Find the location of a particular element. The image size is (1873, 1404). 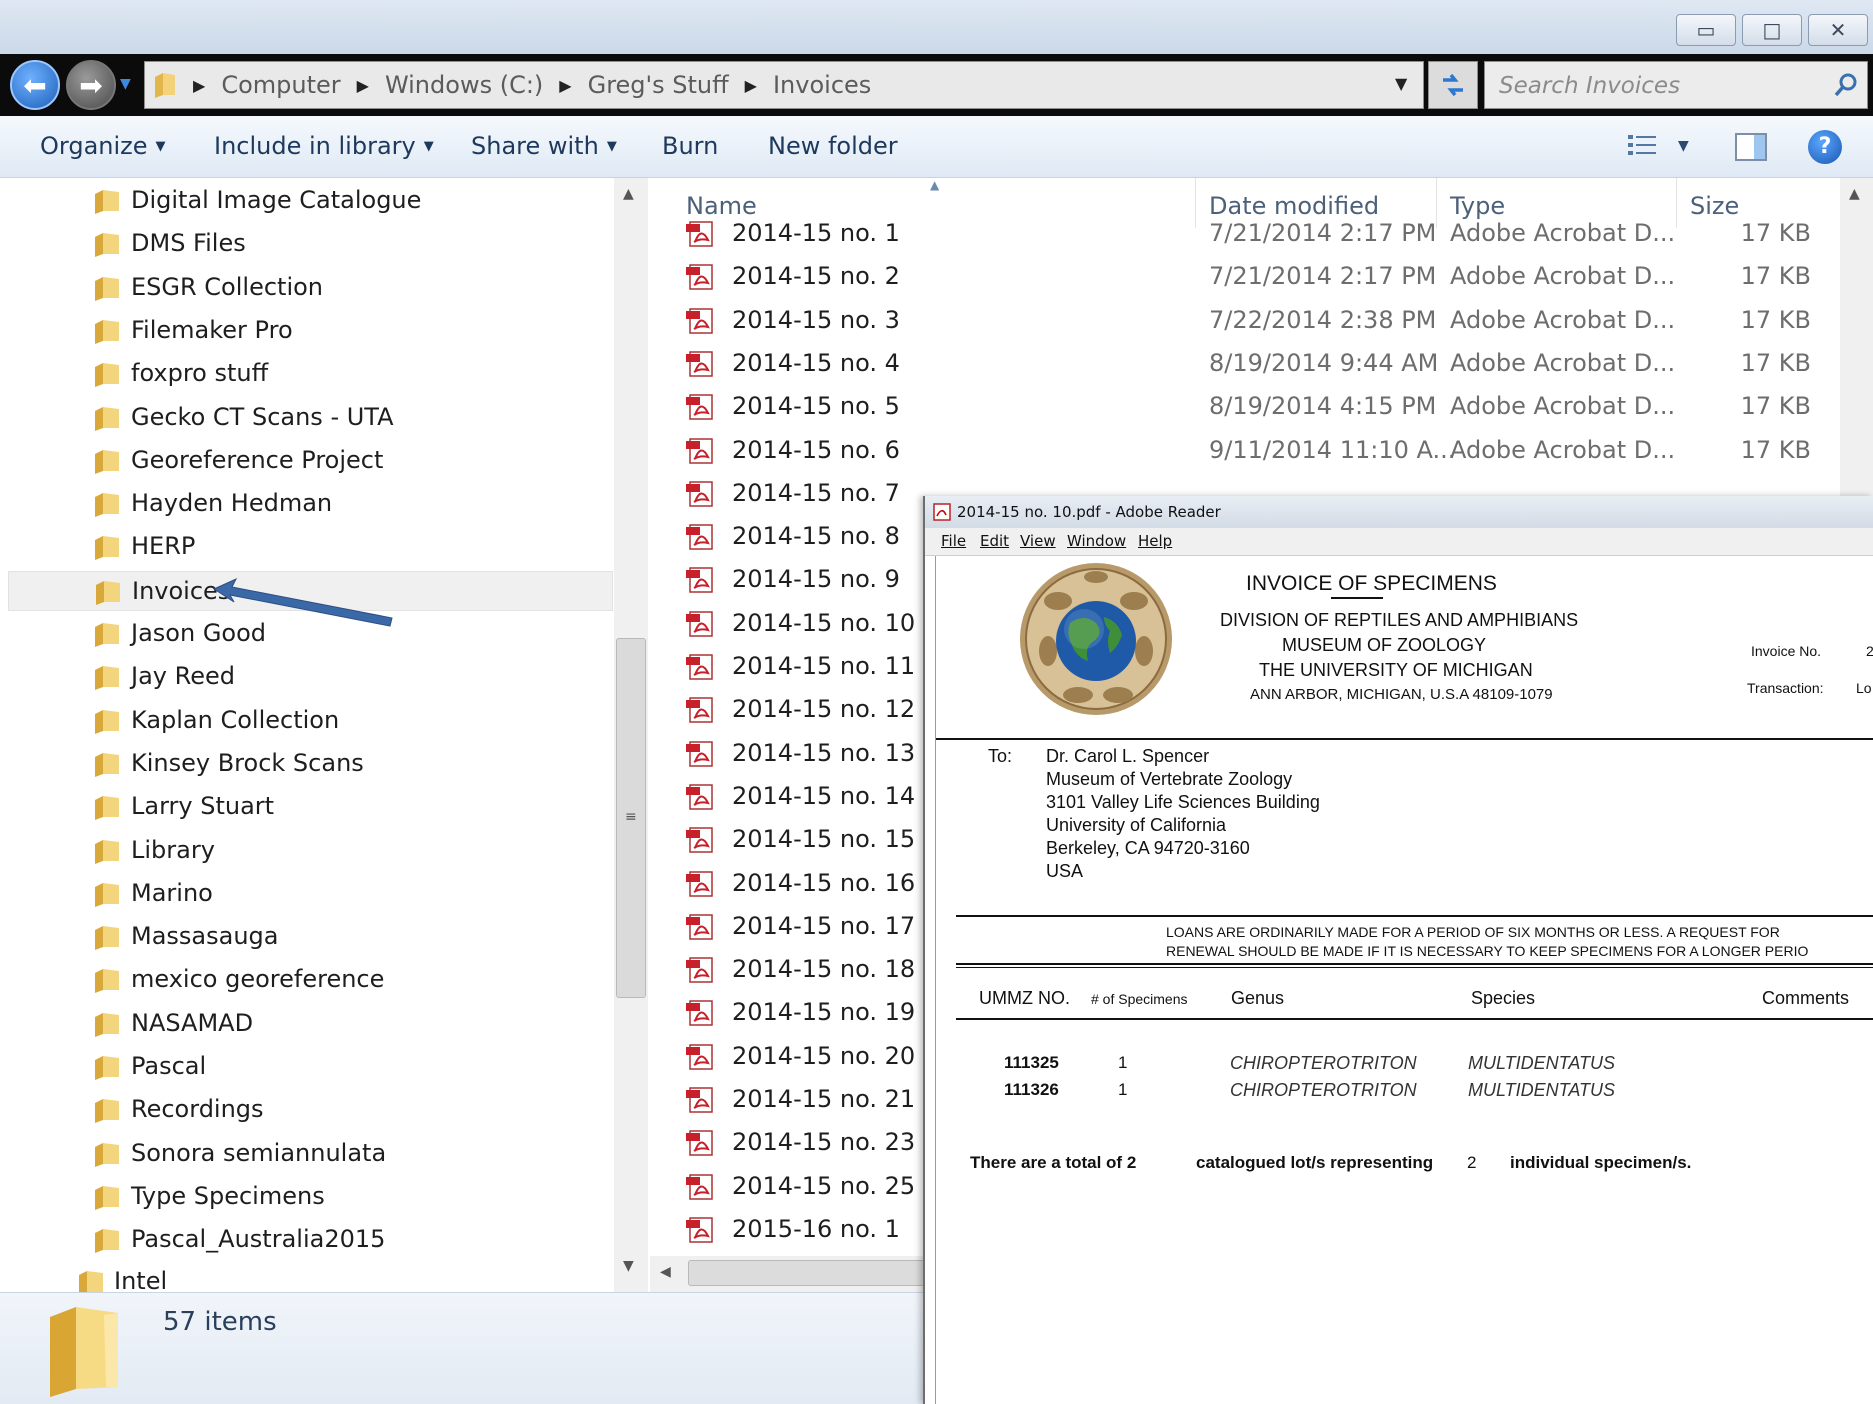

view-options-dropdown: ▼ is located at coordinates (1683, 146).